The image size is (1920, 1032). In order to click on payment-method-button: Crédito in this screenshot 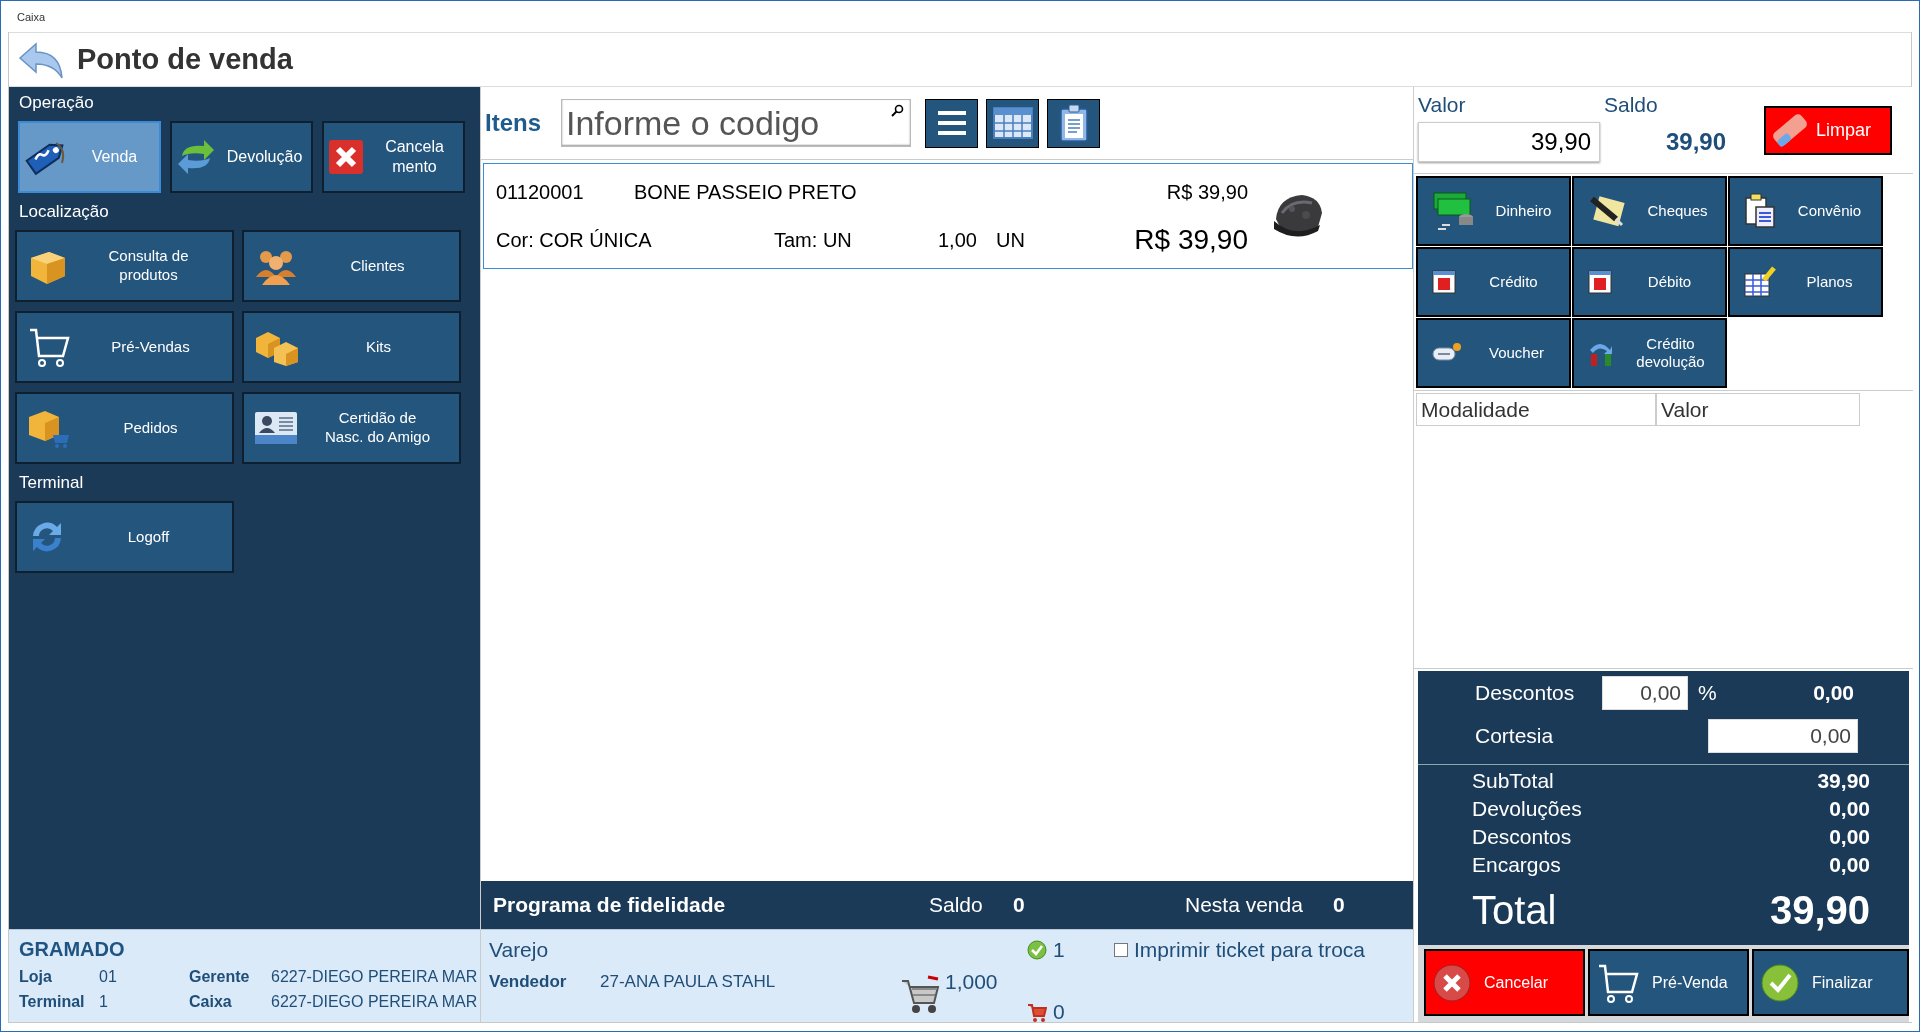, I will do `click(1493, 282)`.